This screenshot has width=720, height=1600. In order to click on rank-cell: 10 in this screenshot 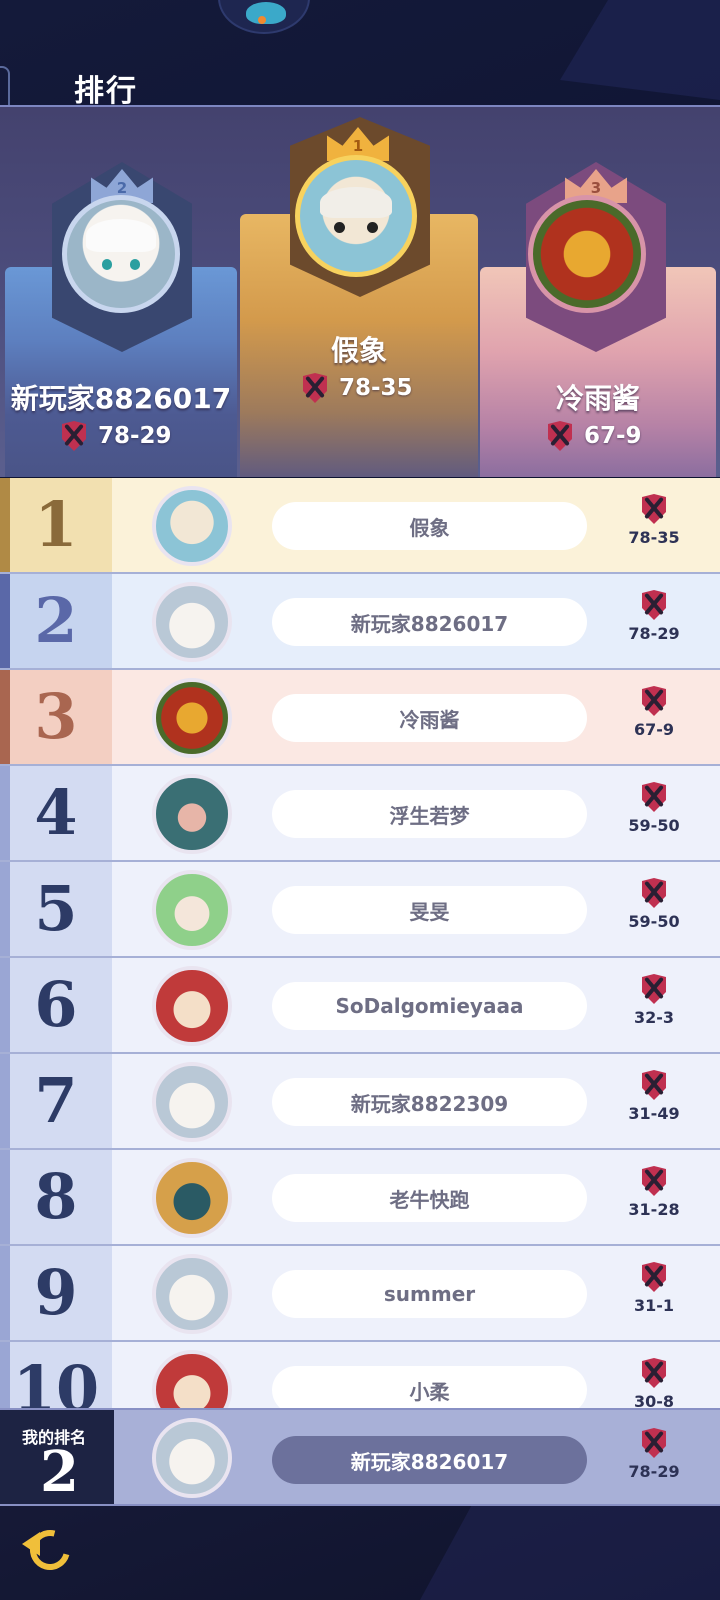, I will do `click(56, 1375)`.